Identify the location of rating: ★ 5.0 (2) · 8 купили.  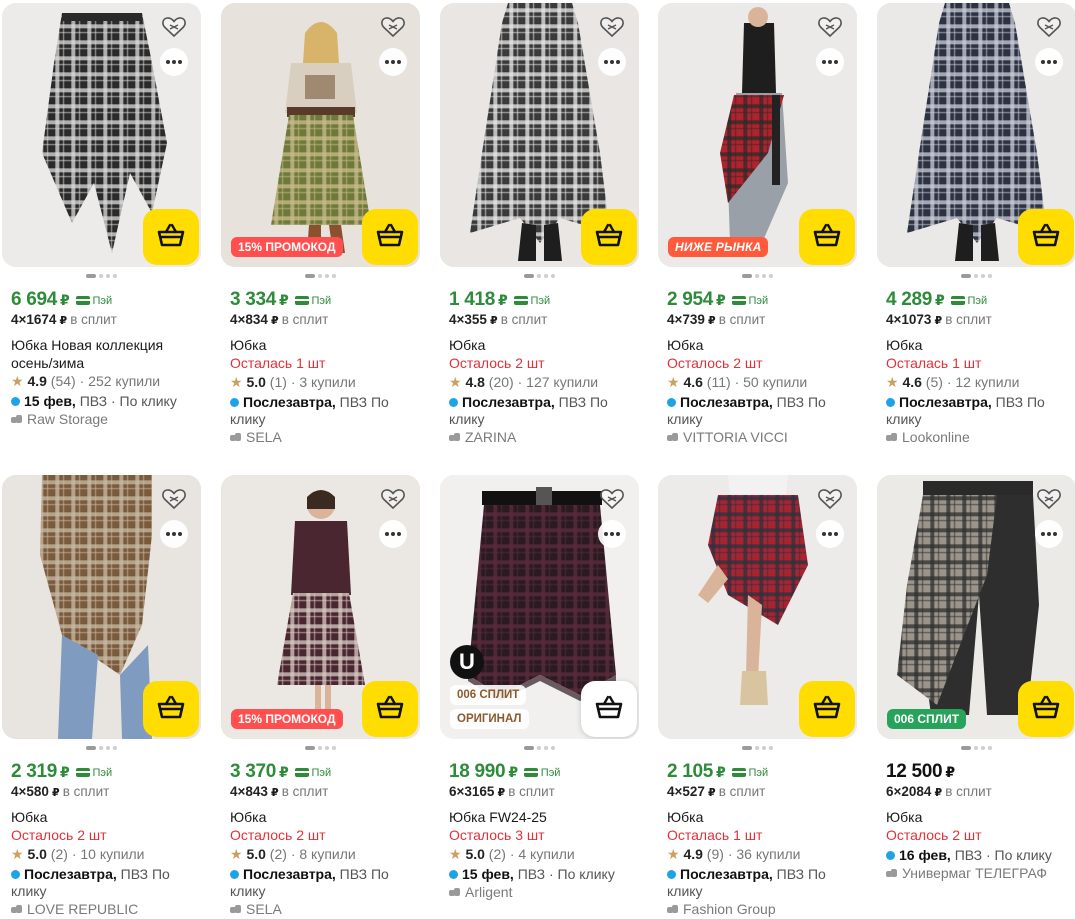
(320, 854).